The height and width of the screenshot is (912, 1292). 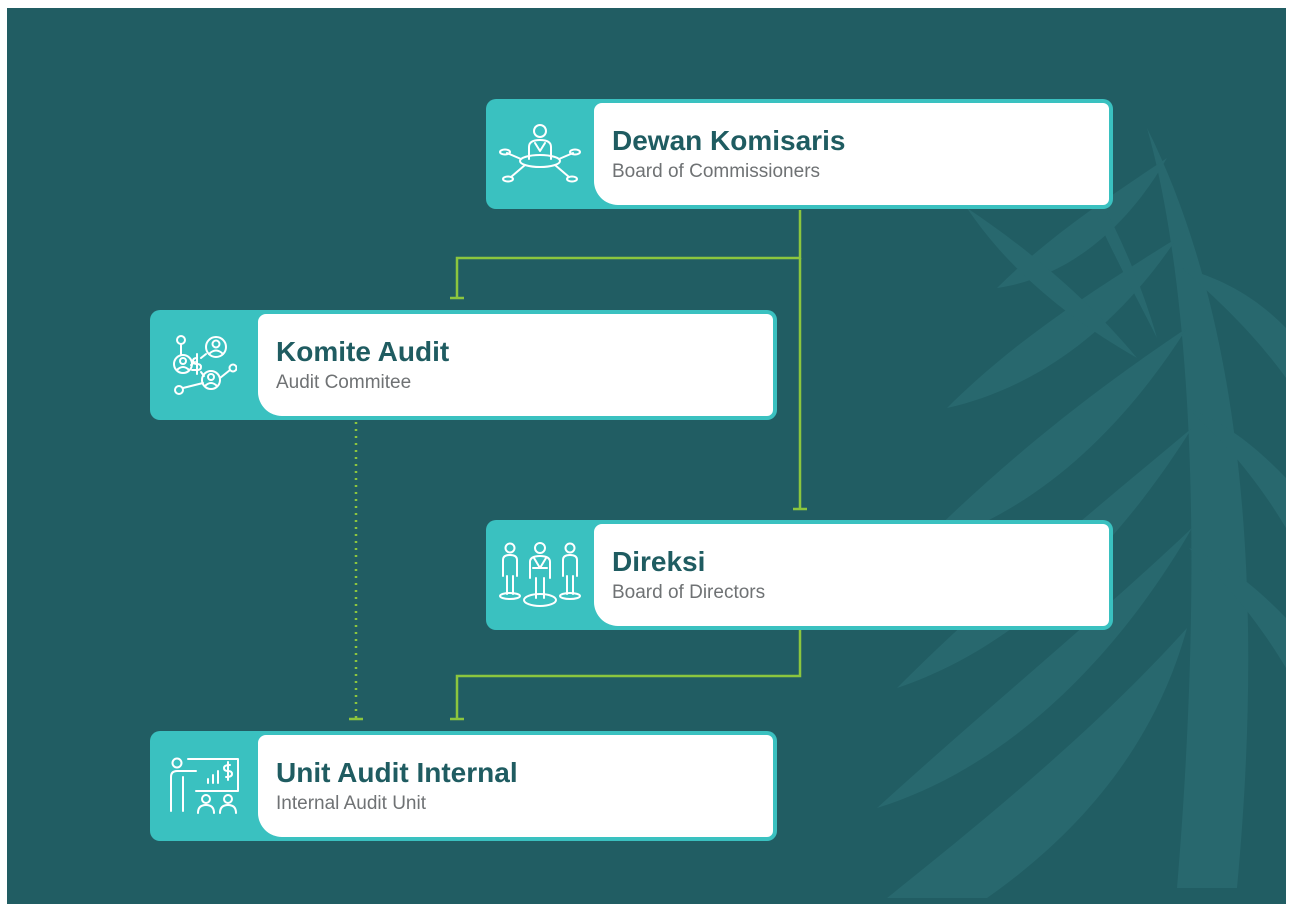 What do you see at coordinates (515, 365) in the screenshot?
I see `node-label-card: Komite Audit Audit Commitee` at bounding box center [515, 365].